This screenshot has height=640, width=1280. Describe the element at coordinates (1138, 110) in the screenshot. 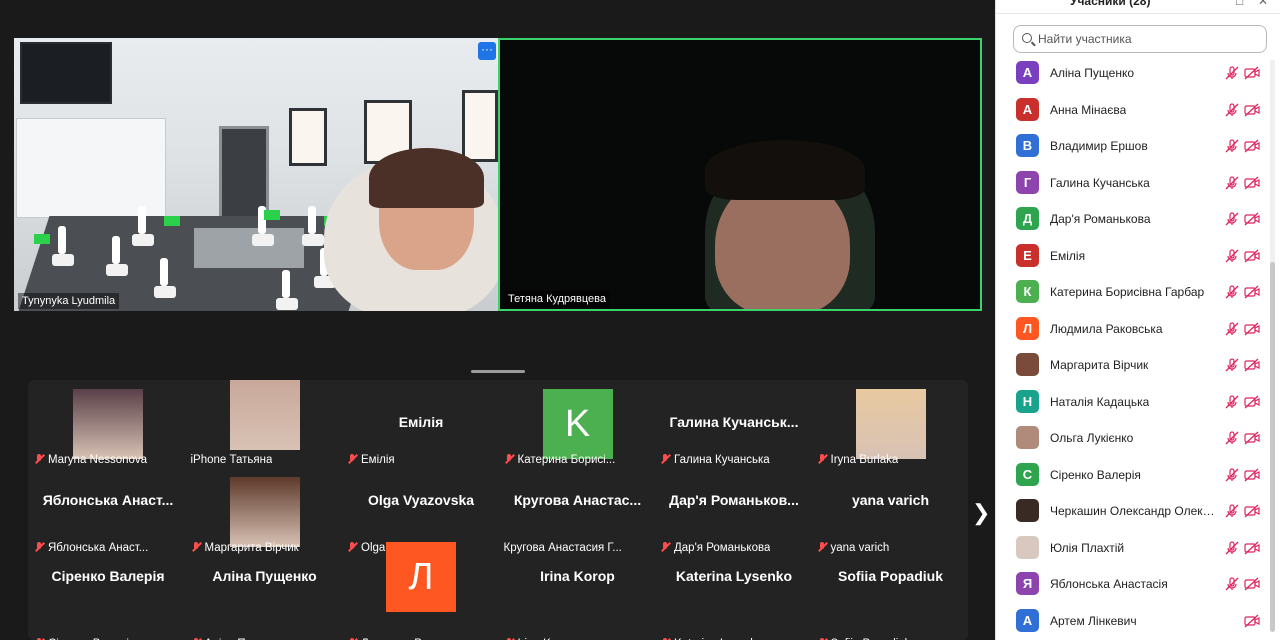

I see `participant-row: А Анна Мінаєва` at that location.